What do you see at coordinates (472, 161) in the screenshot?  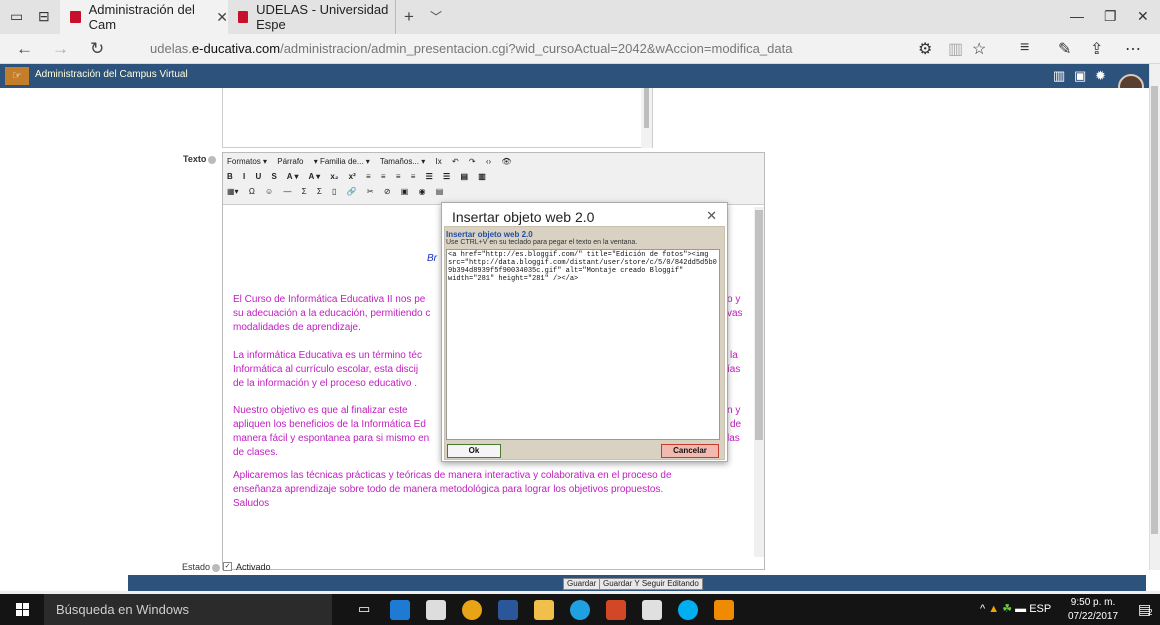 I see `redo-icon: ↷` at bounding box center [472, 161].